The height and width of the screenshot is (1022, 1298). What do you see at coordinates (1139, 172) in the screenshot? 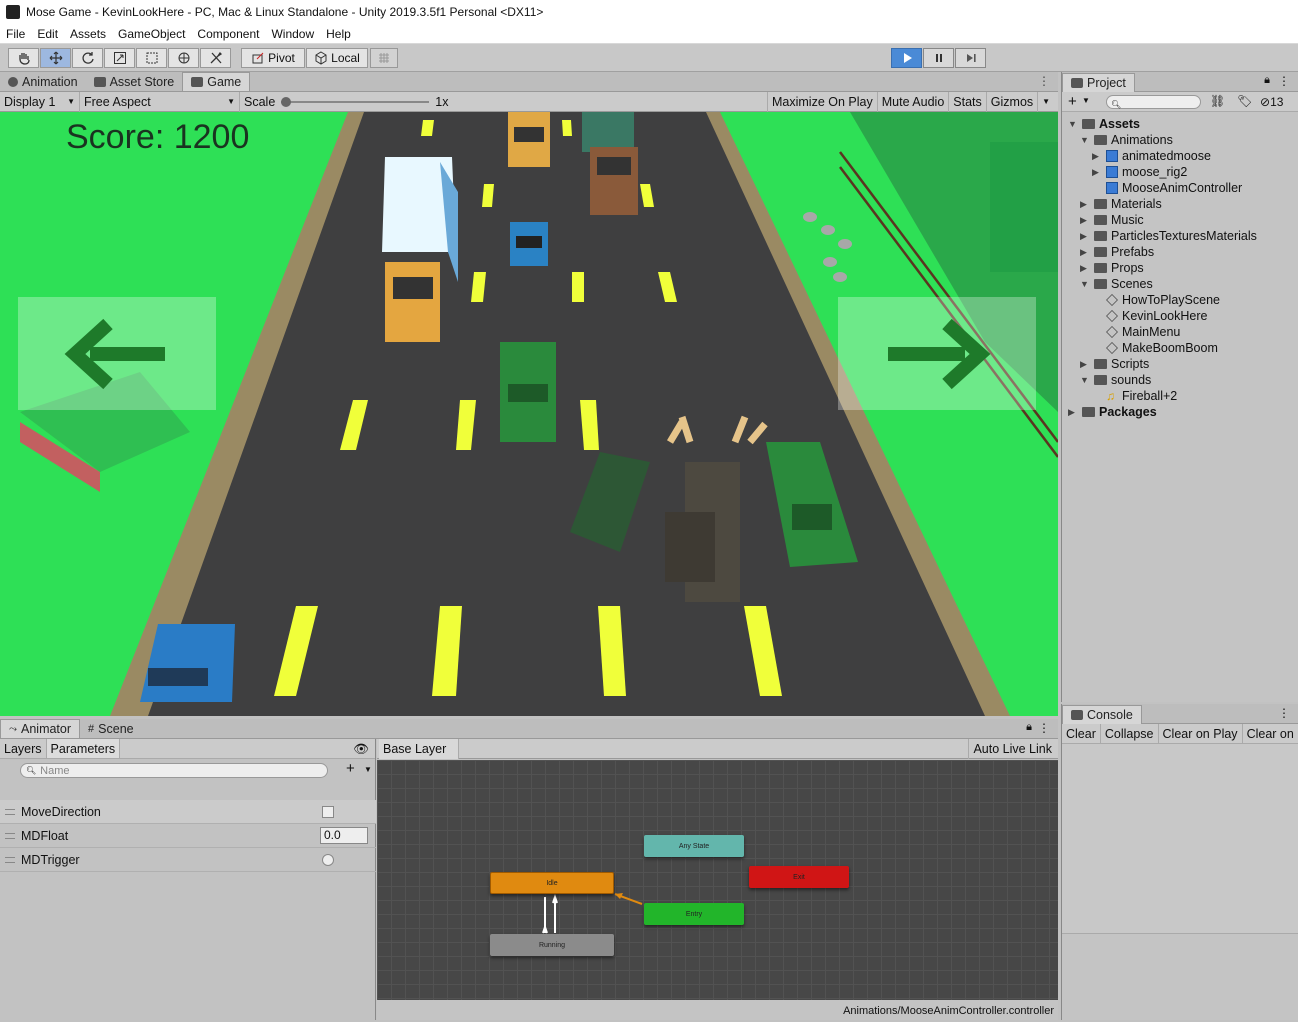
I see `tree-moose-rig2: ▶ moose_rig2` at bounding box center [1139, 172].